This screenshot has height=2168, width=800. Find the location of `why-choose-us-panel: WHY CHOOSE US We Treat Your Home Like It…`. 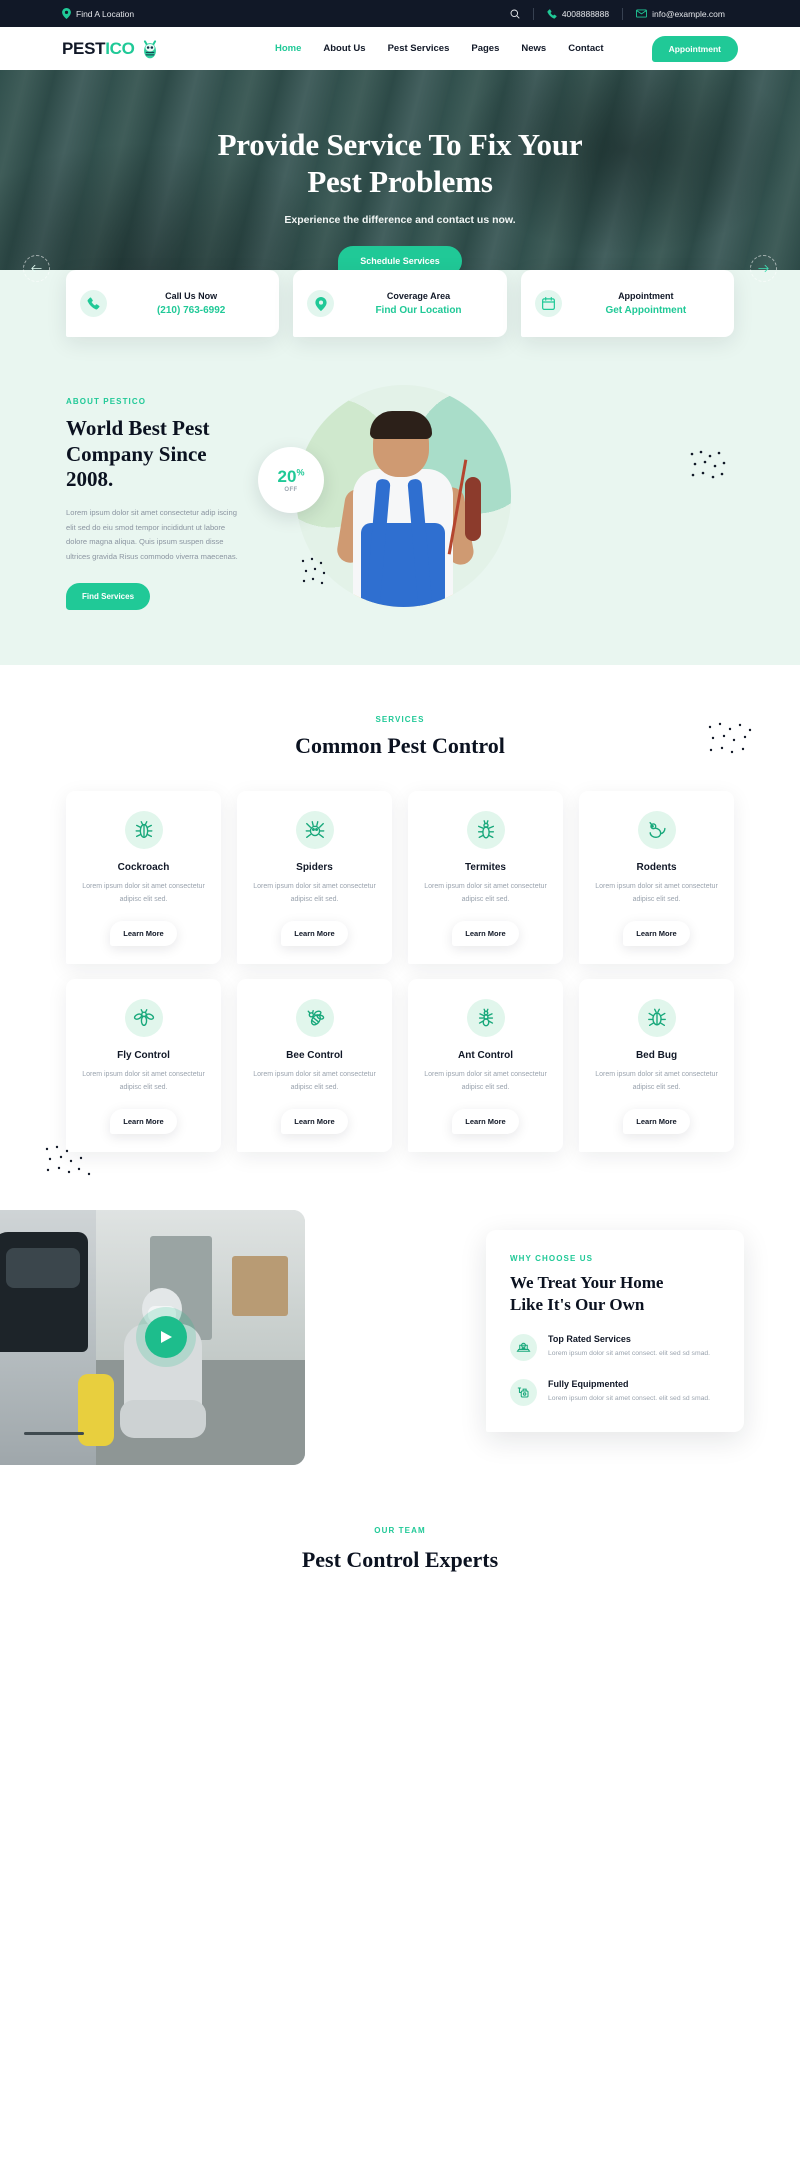

why-choose-us-panel: WHY CHOOSE US We Treat Your Home Like It… is located at coordinates (615, 1330).